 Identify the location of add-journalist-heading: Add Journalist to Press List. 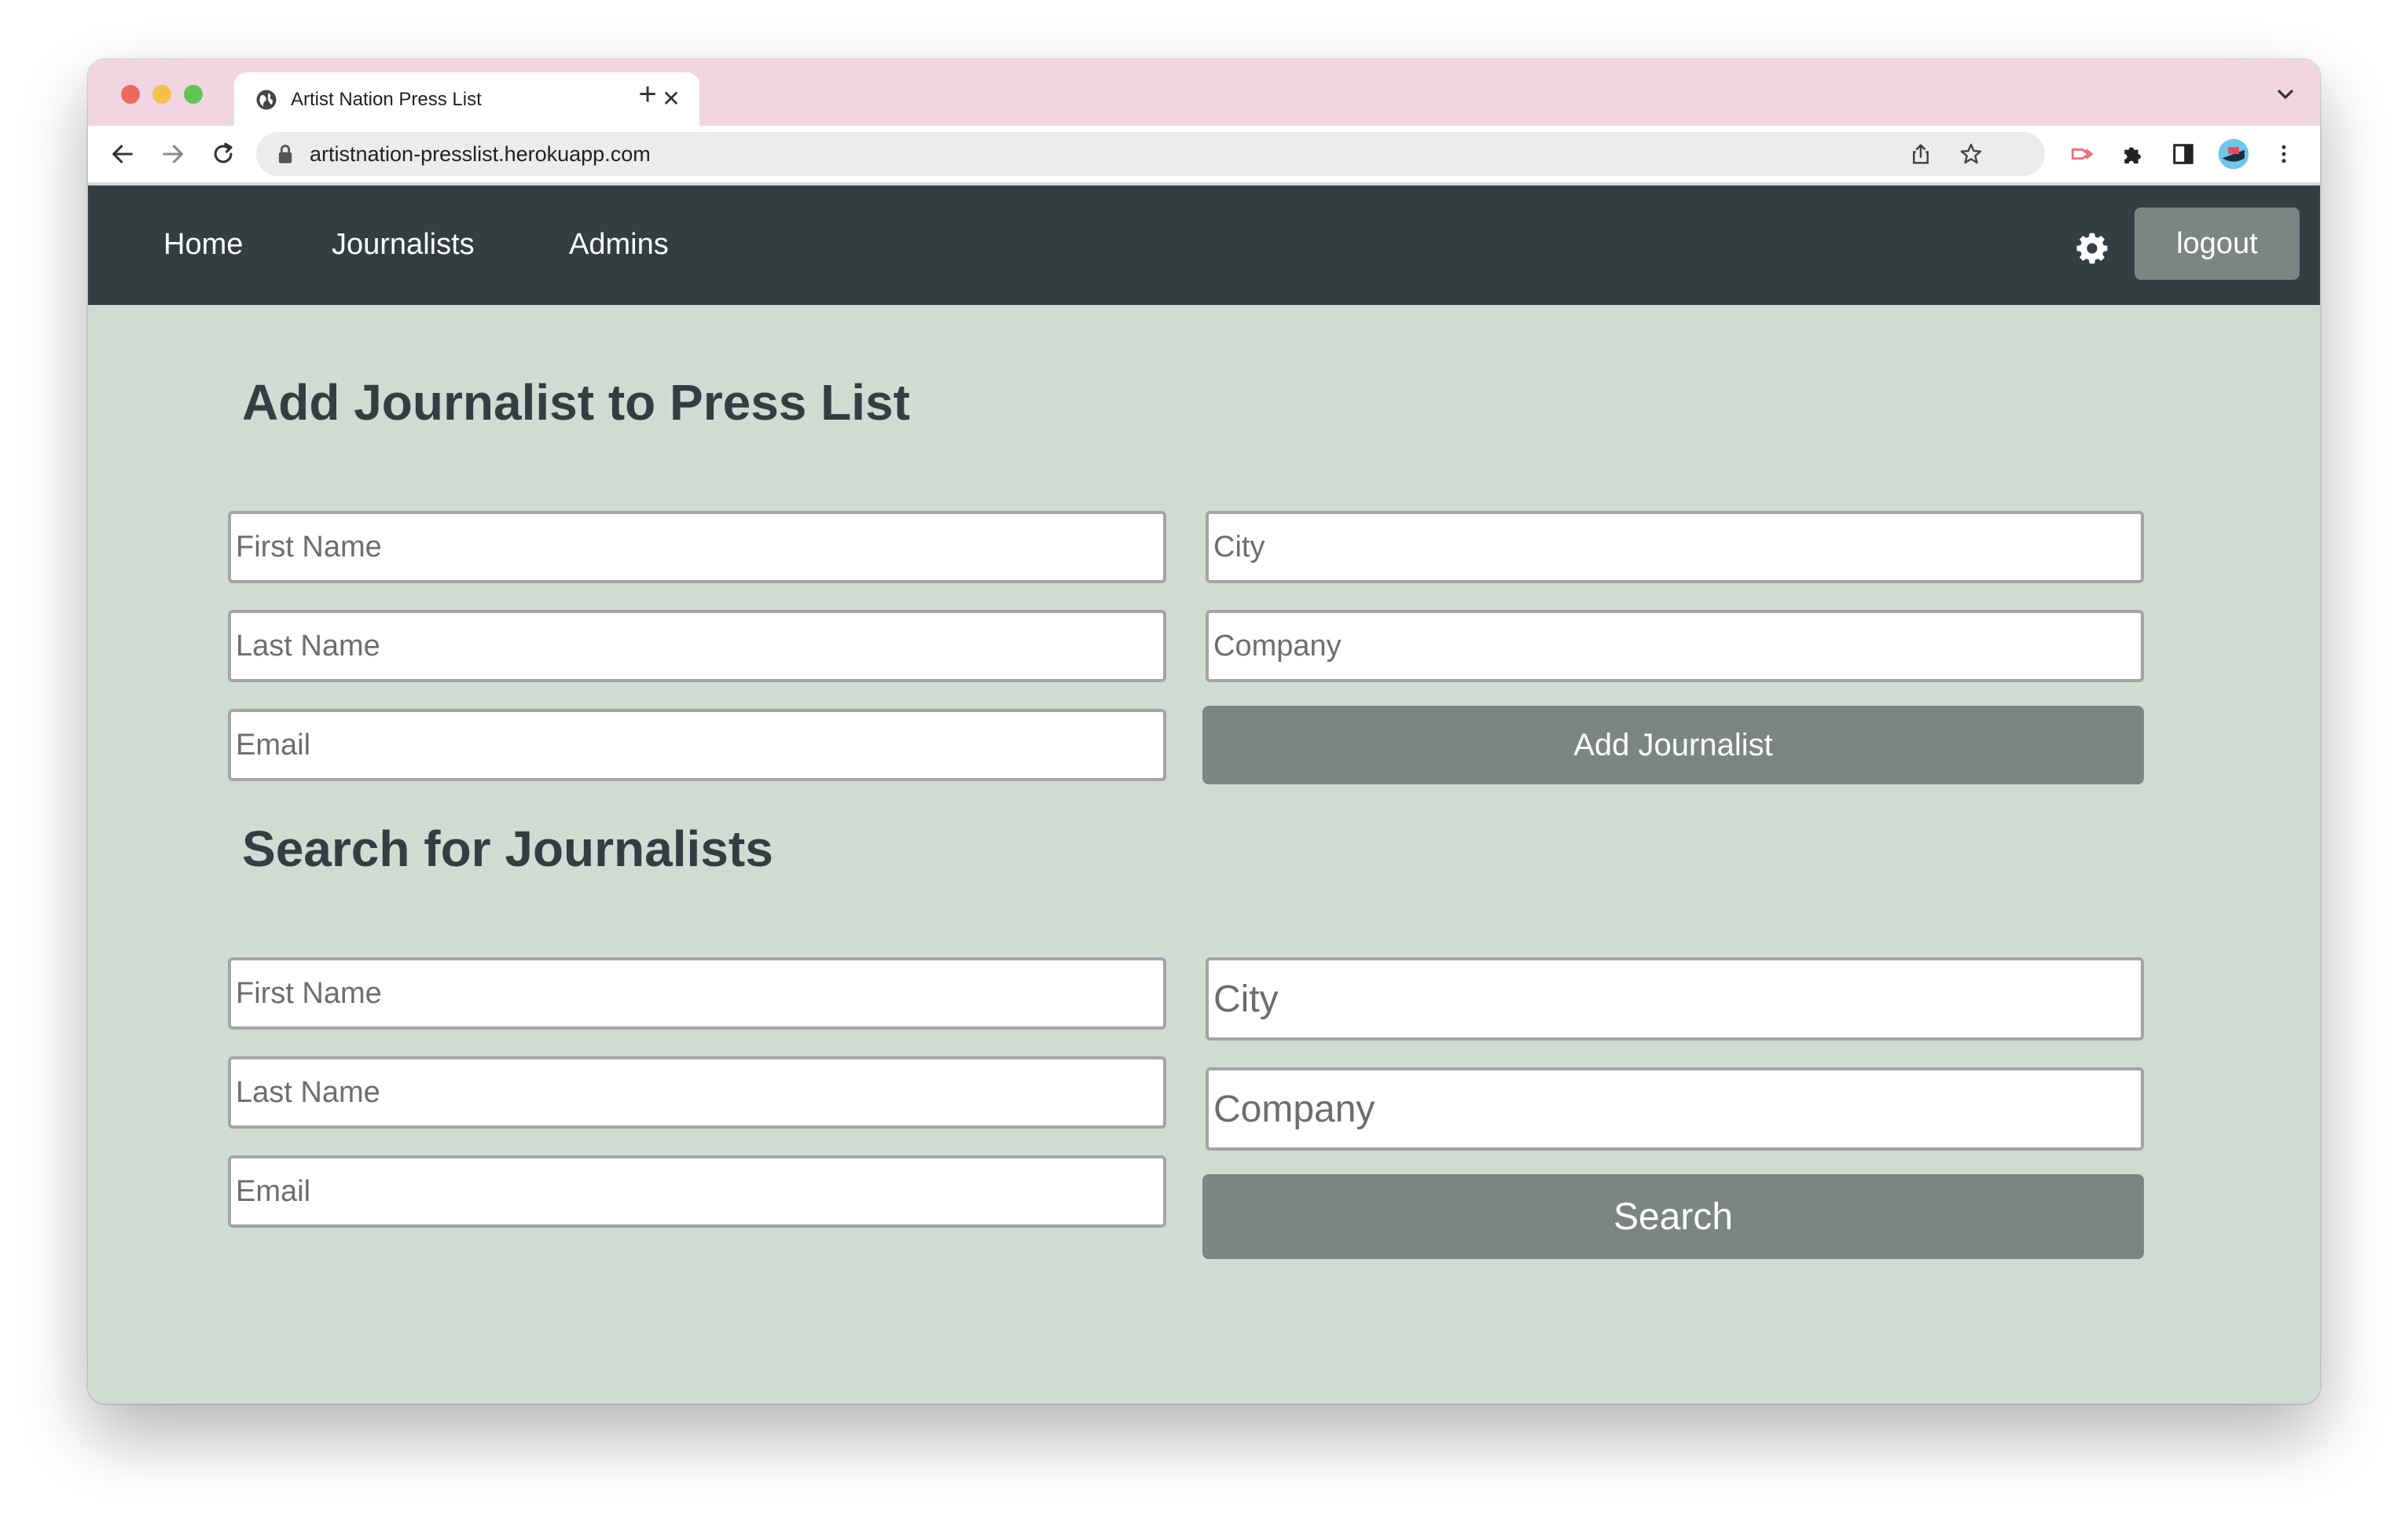
(576, 402).